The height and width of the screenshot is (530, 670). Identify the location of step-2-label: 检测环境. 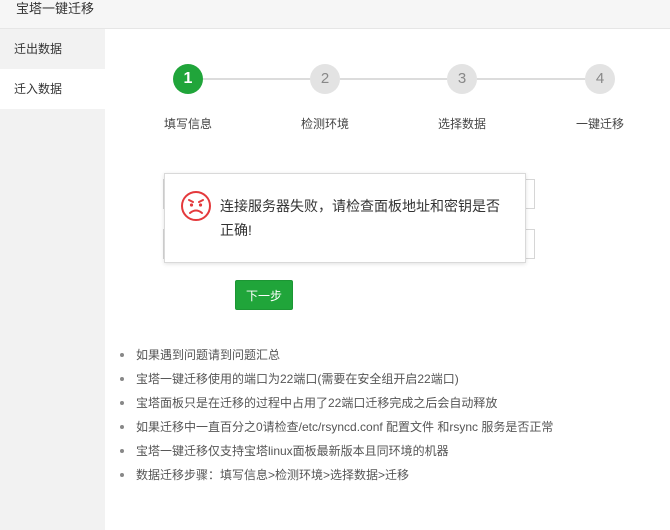
(324, 124).